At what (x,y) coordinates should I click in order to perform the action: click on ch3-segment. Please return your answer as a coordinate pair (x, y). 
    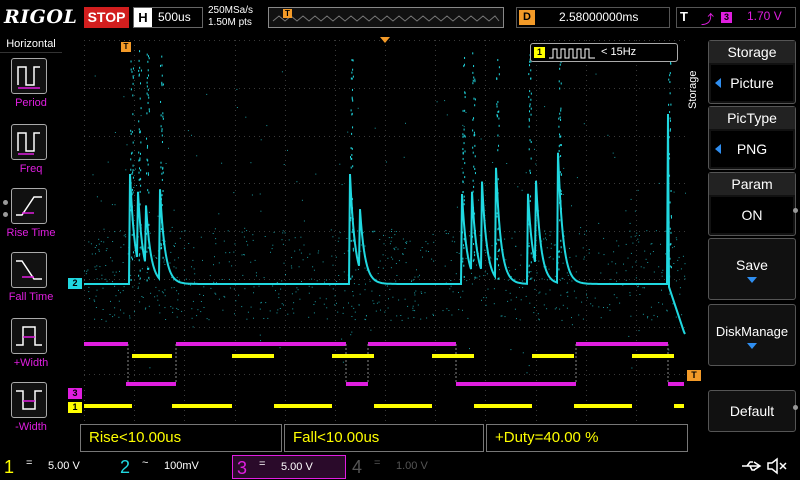
    Looking at the image, I should click on (261, 344).